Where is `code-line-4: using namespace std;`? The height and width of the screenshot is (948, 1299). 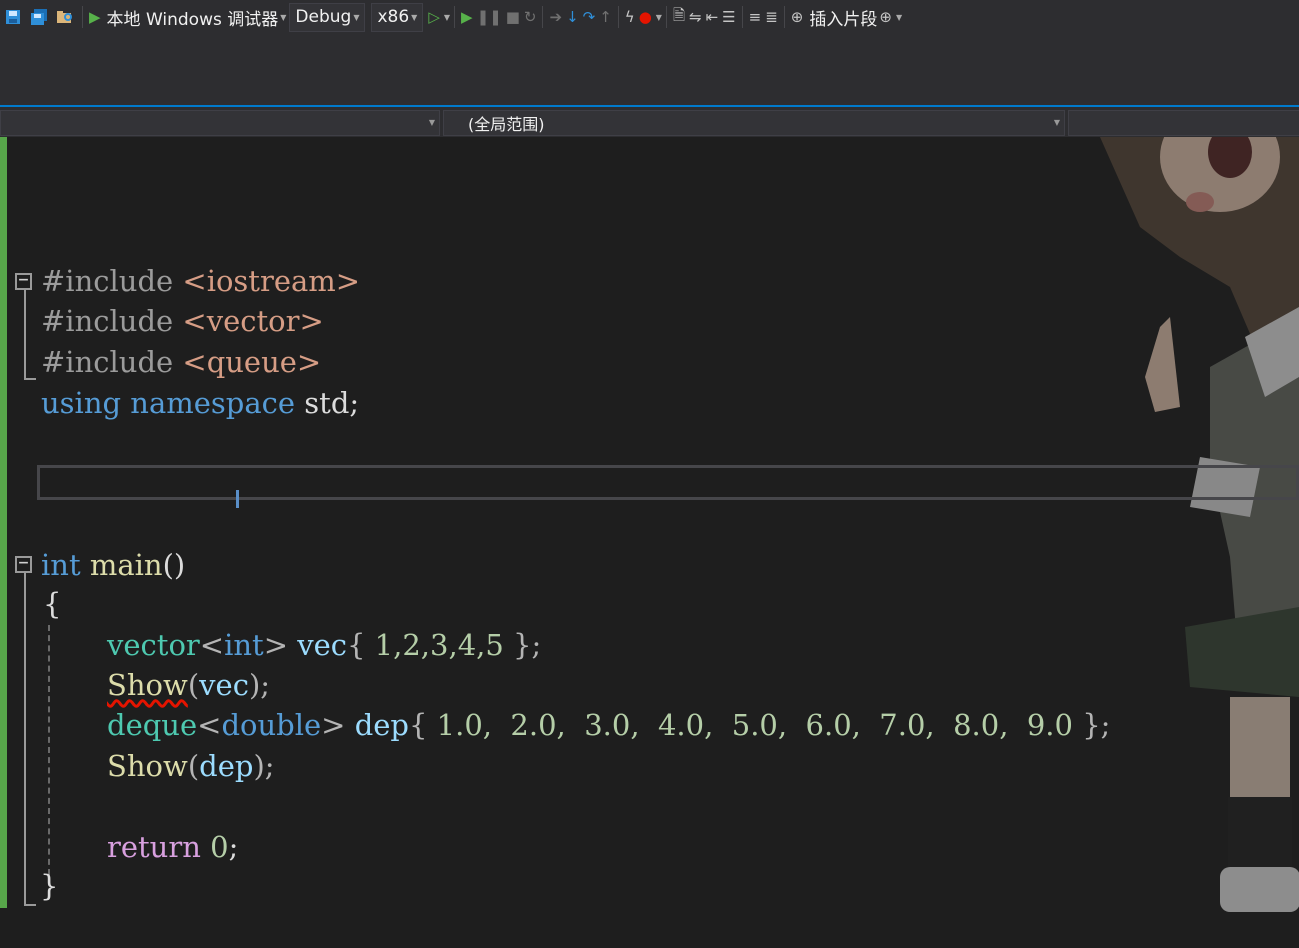
code-line-4: using namespace std; is located at coordinates (200, 403).